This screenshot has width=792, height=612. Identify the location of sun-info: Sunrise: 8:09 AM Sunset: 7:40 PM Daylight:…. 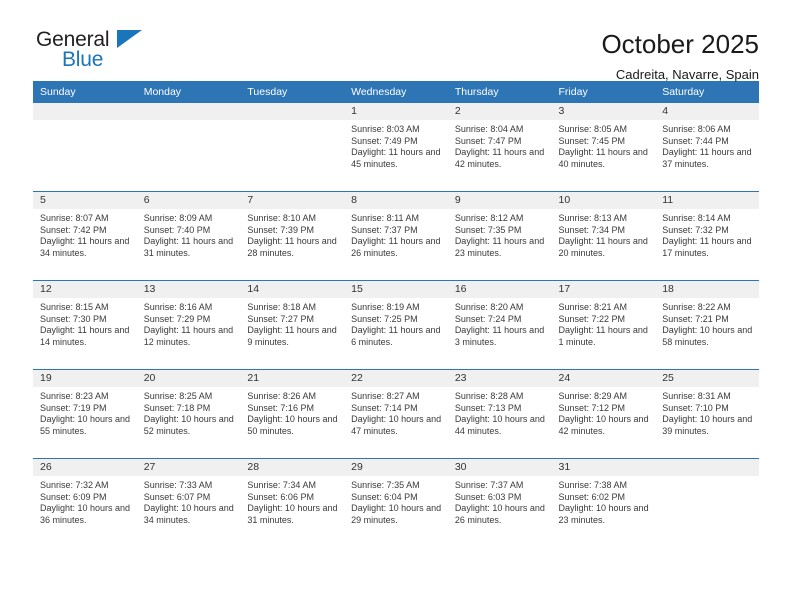
(189, 234).